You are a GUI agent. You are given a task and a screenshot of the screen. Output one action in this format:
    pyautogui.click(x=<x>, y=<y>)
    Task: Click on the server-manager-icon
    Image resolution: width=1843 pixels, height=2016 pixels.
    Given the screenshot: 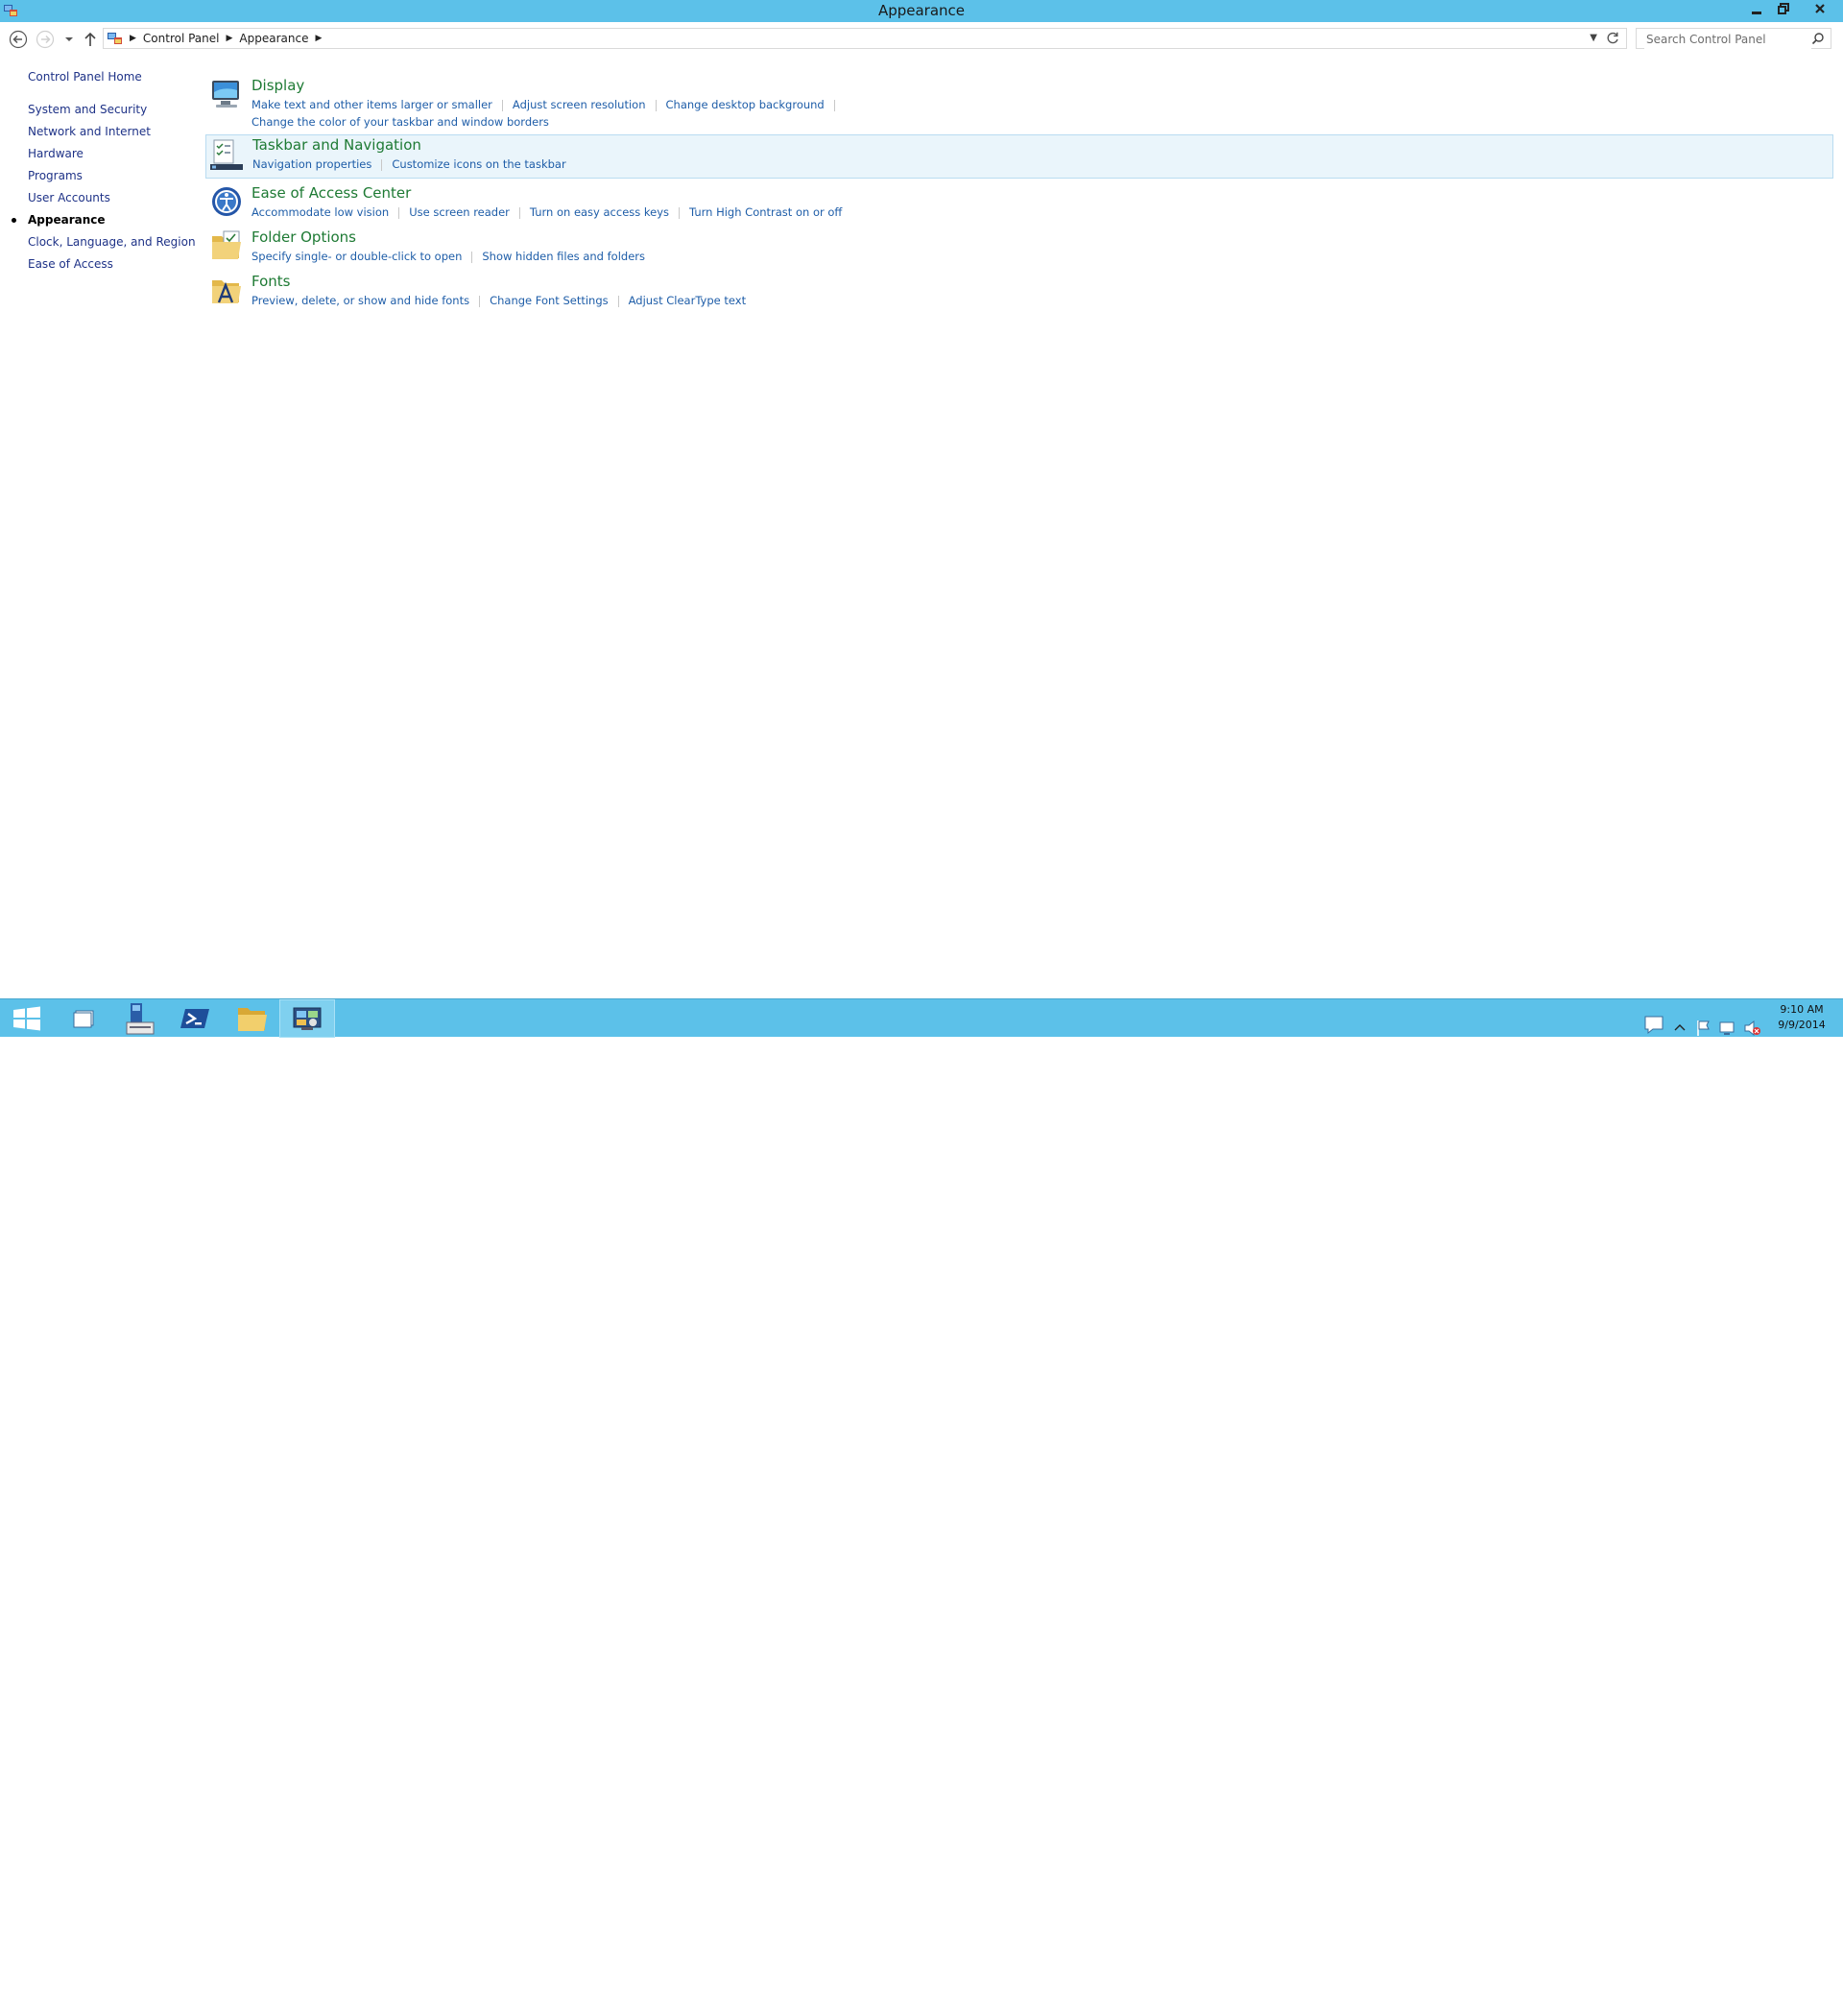 What is the action you would take?
    pyautogui.click(x=140, y=1019)
    